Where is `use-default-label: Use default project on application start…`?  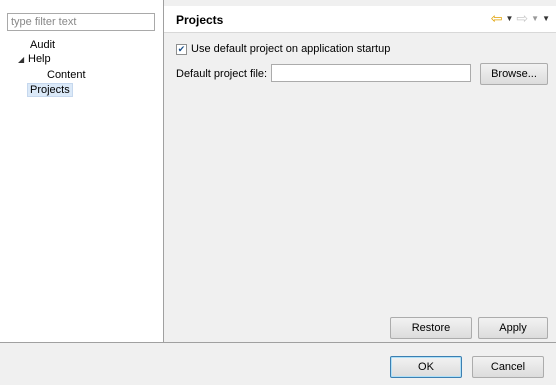 use-default-label: Use default project on application start… is located at coordinates (291, 49).